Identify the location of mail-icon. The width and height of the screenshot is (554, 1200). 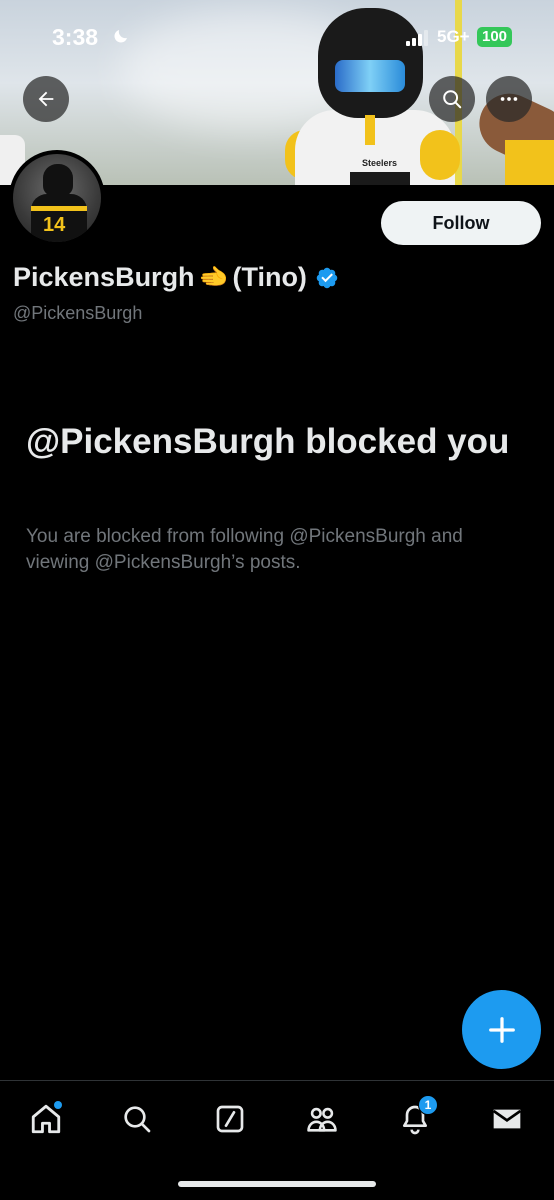
(507, 1119).